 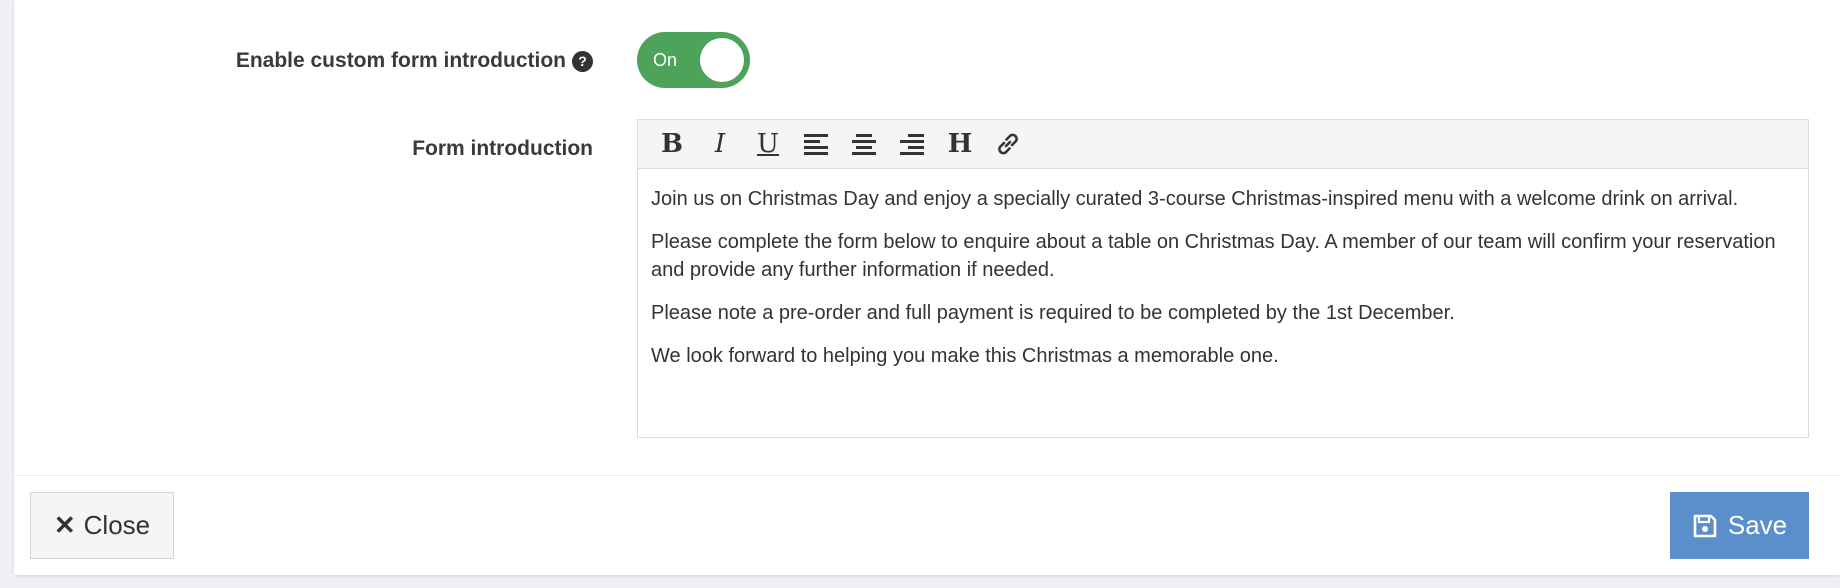 What do you see at coordinates (665, 60) in the screenshot?
I see `toggle-state-label: On` at bounding box center [665, 60].